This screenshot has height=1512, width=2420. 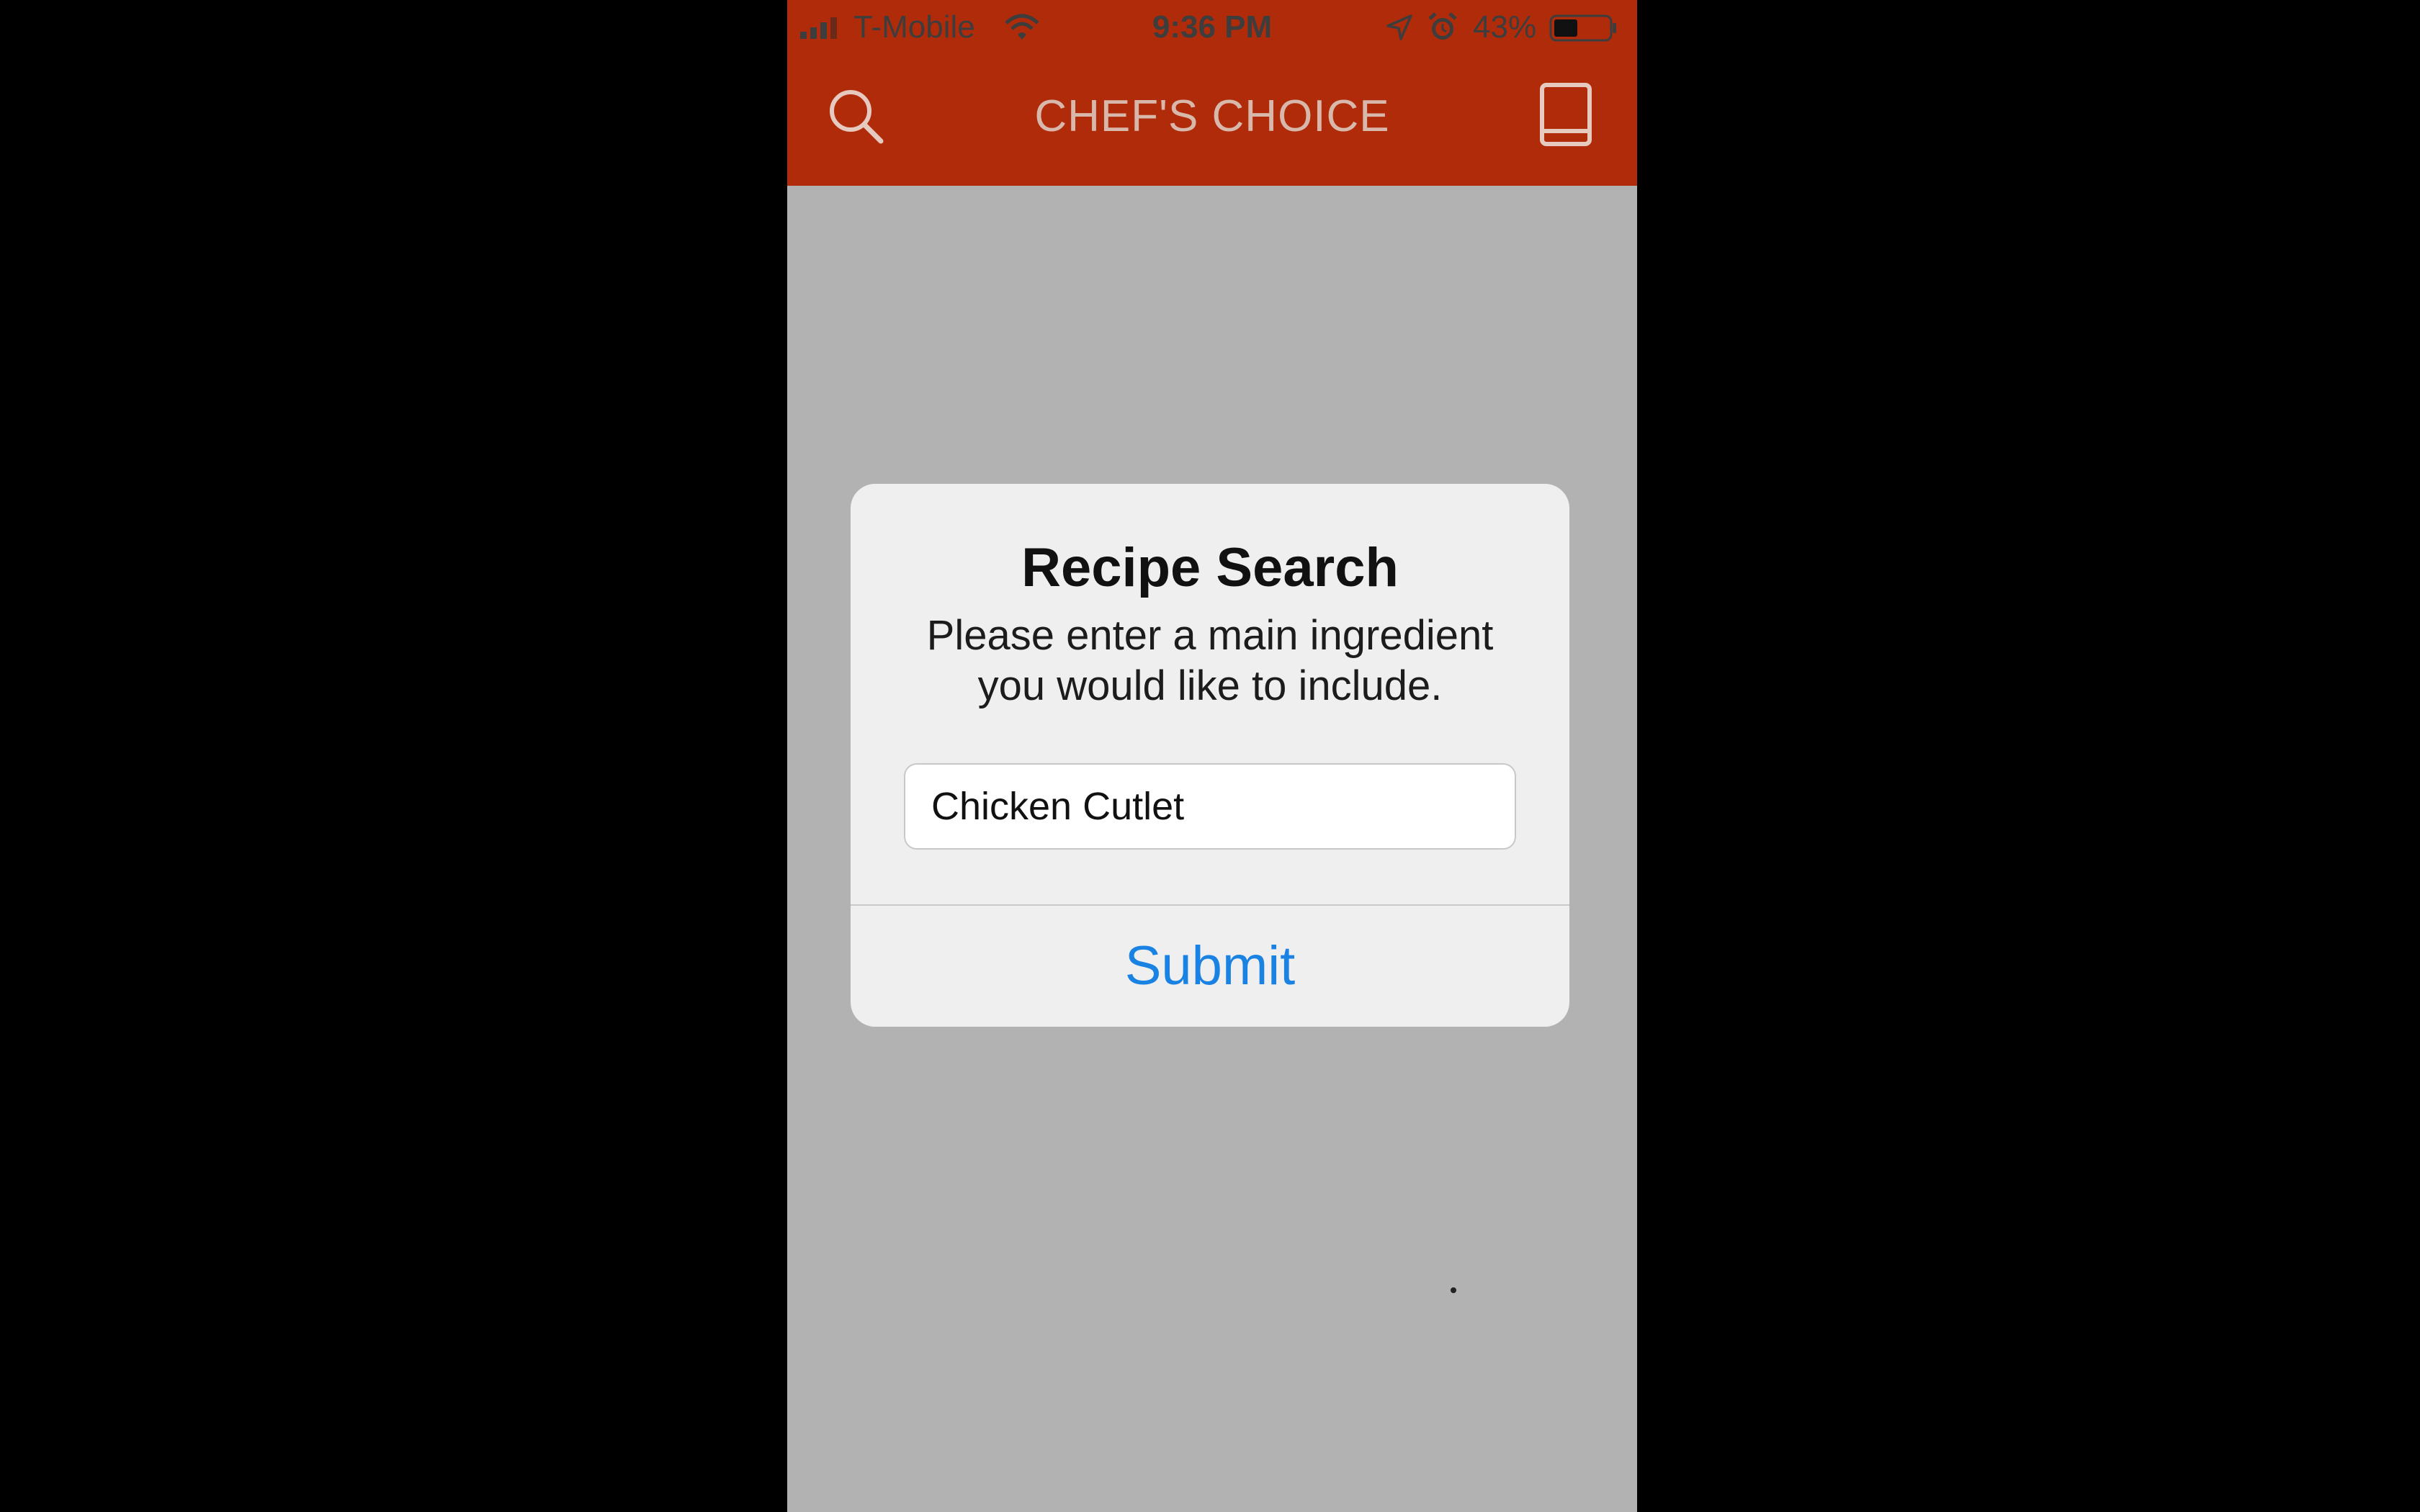 I want to click on navigation-bar: CHEF'S CHOICE, so click(x=1212, y=121).